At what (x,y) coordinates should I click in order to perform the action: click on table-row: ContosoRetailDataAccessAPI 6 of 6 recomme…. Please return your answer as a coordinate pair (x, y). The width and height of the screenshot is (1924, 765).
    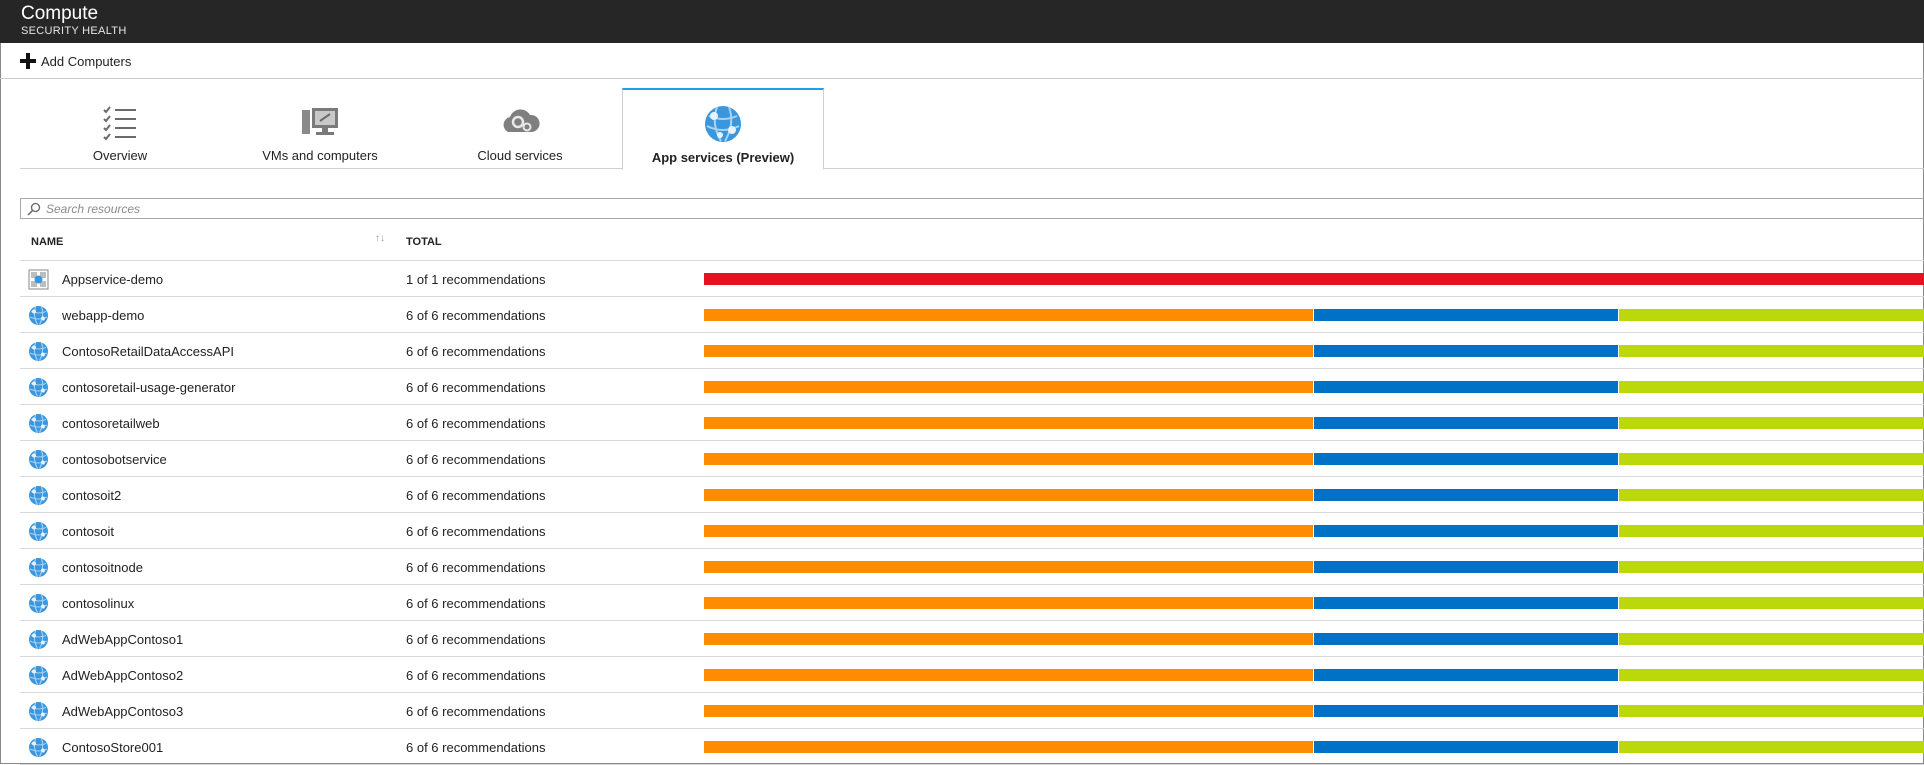
    Looking at the image, I should click on (972, 351).